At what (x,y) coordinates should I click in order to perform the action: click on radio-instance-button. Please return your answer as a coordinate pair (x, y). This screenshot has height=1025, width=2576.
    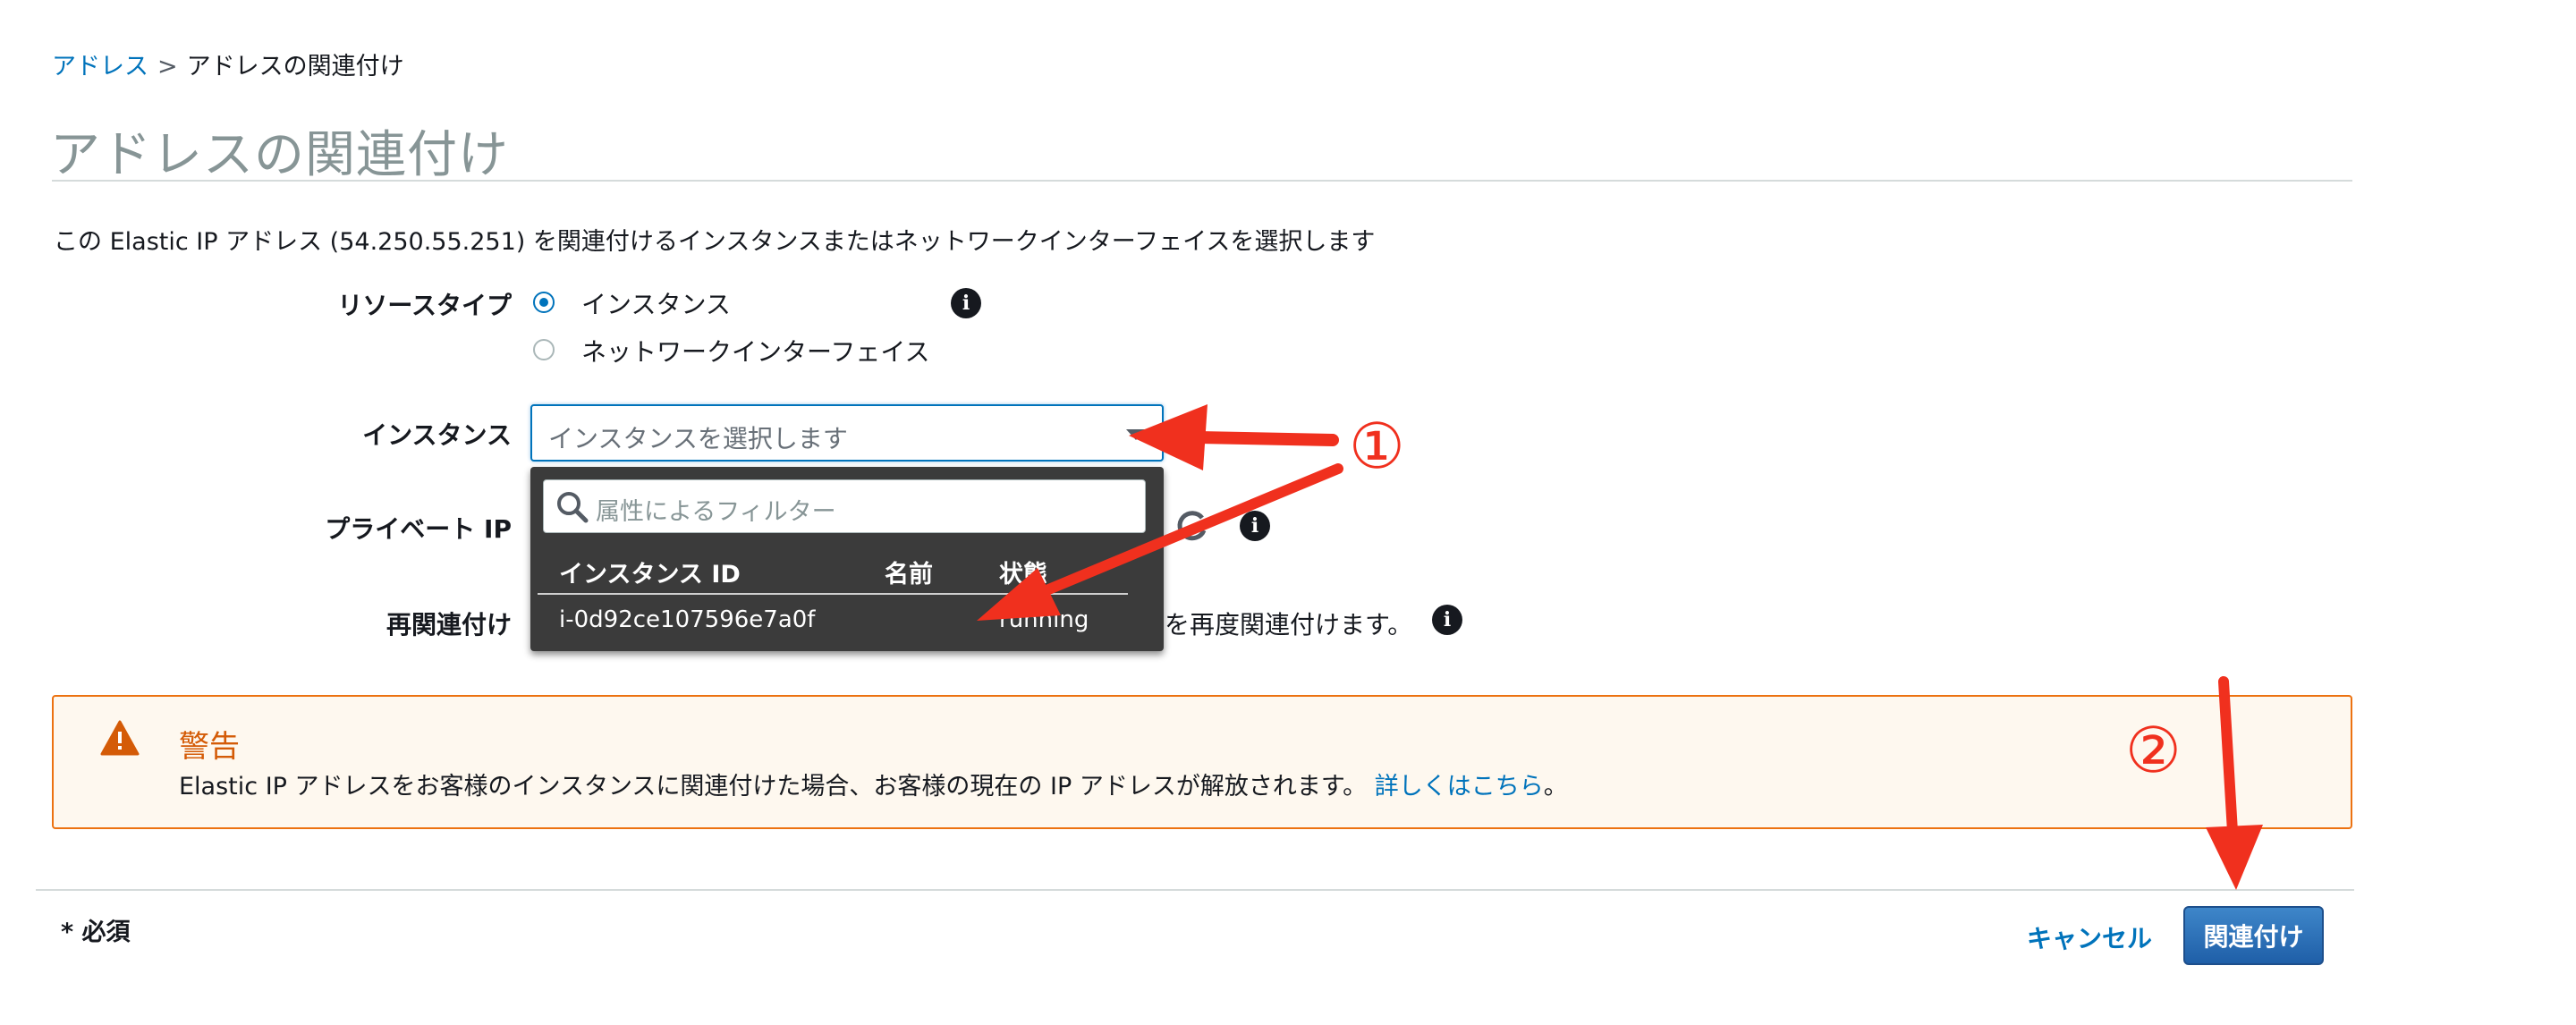
    Looking at the image, I should click on (544, 303).